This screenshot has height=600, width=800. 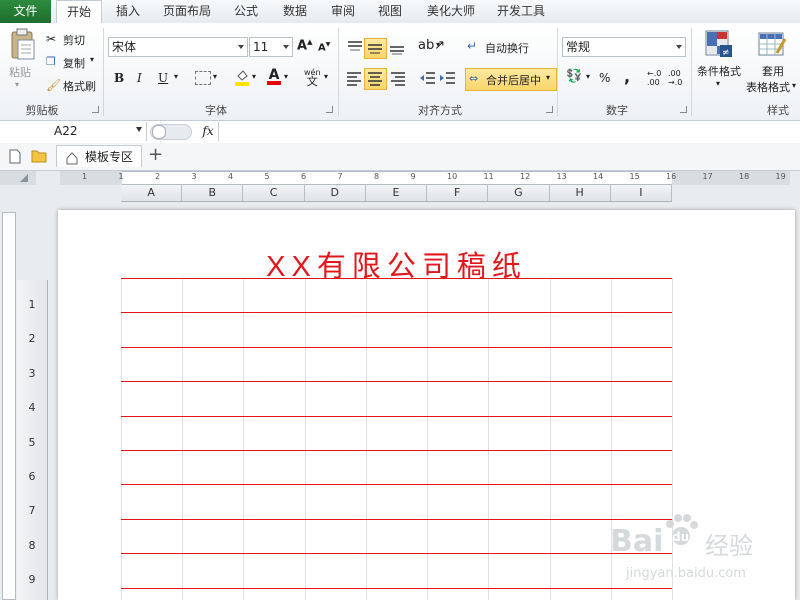 I want to click on align-center-icon, so click(x=375, y=79).